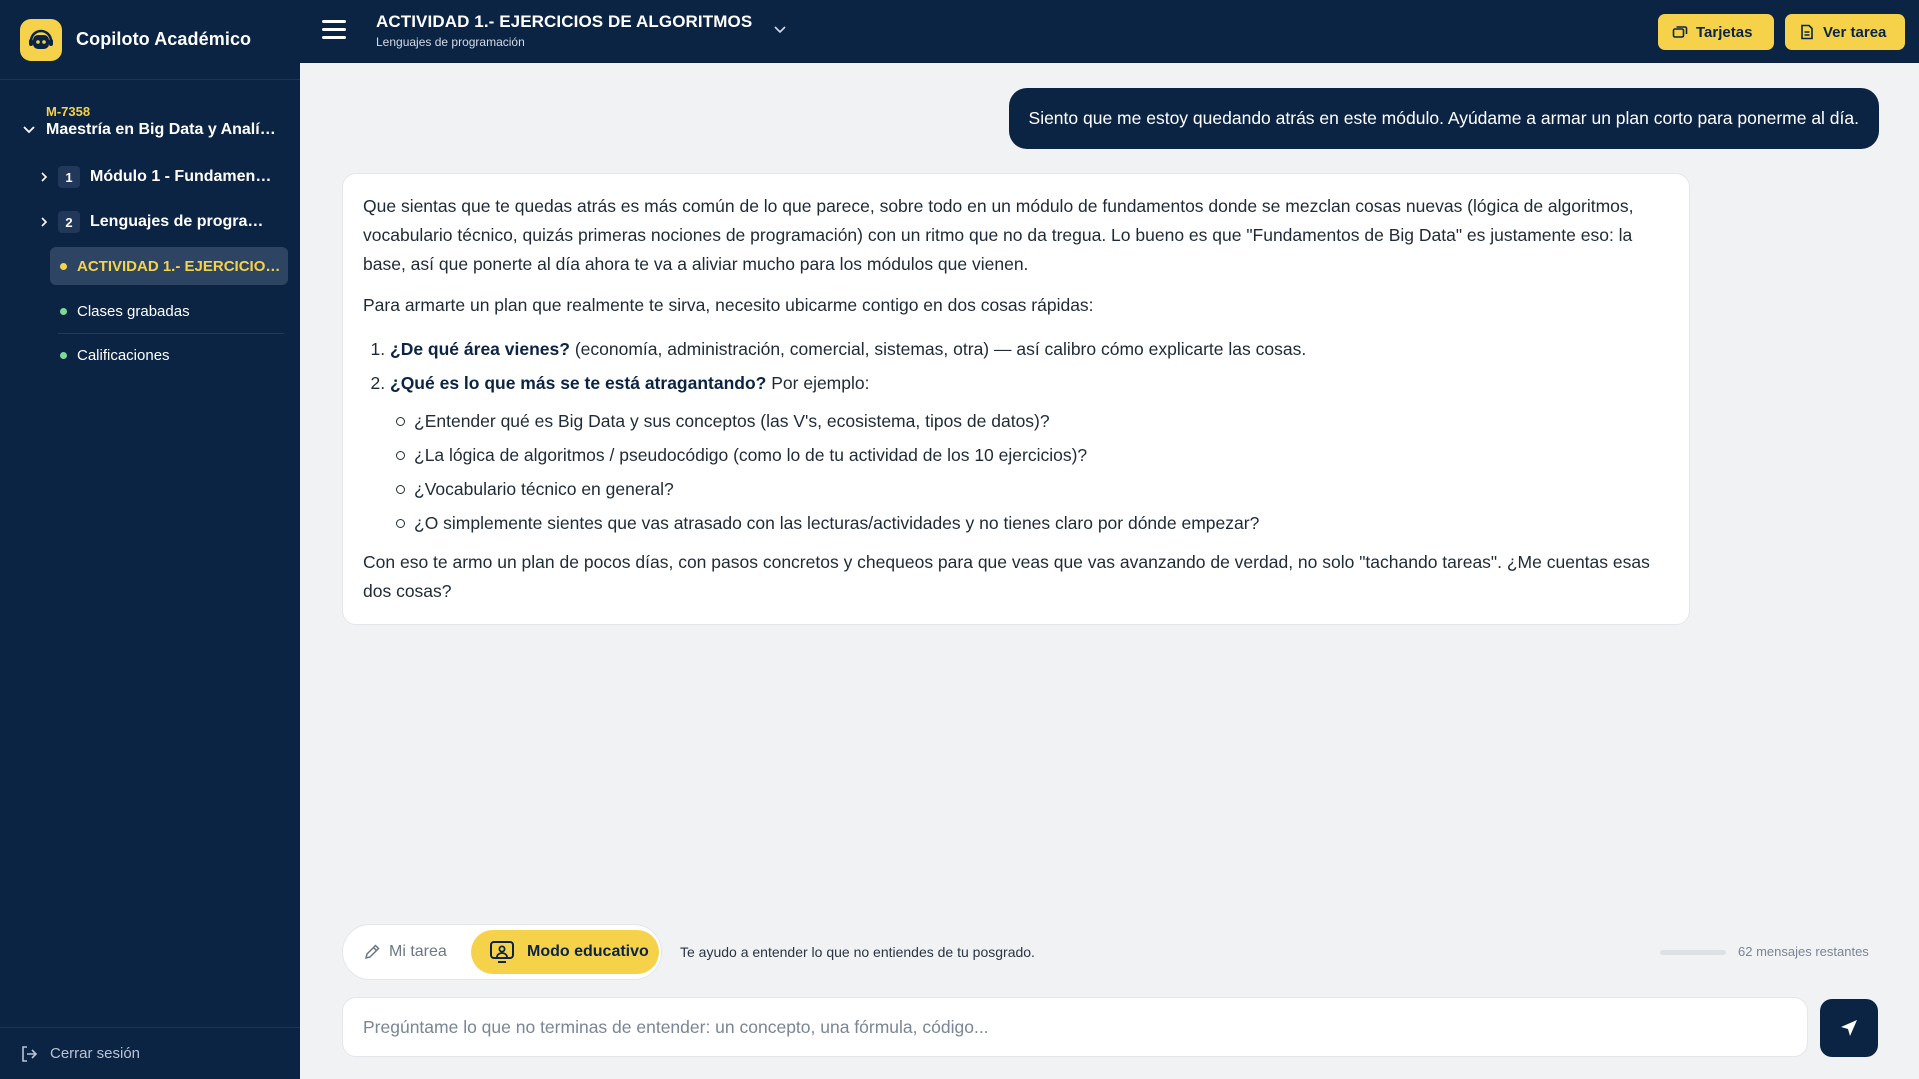 This screenshot has height=1079, width=1919. What do you see at coordinates (123, 355) in the screenshot?
I see `sidebar-item-label: Calificaciones` at bounding box center [123, 355].